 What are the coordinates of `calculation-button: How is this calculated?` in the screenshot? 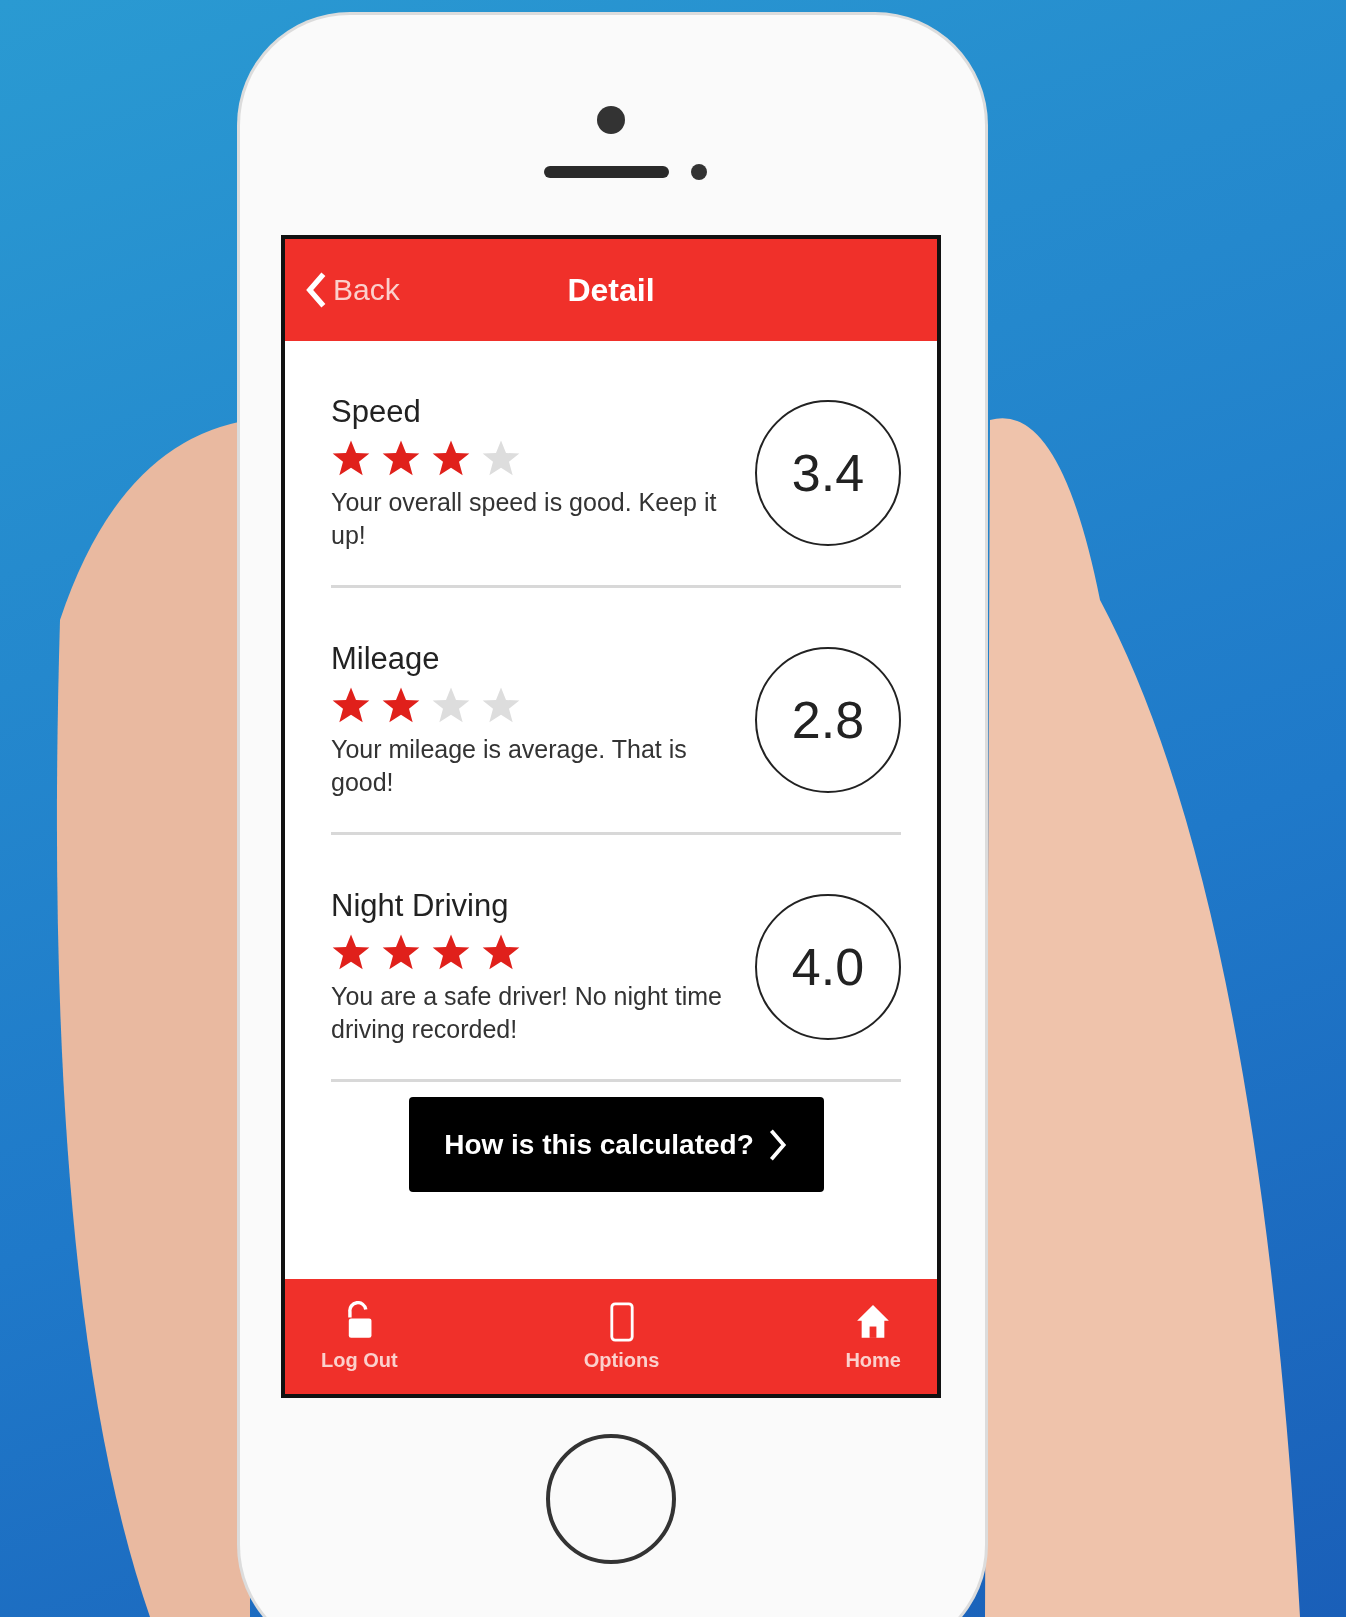 It's located at (616, 1144).